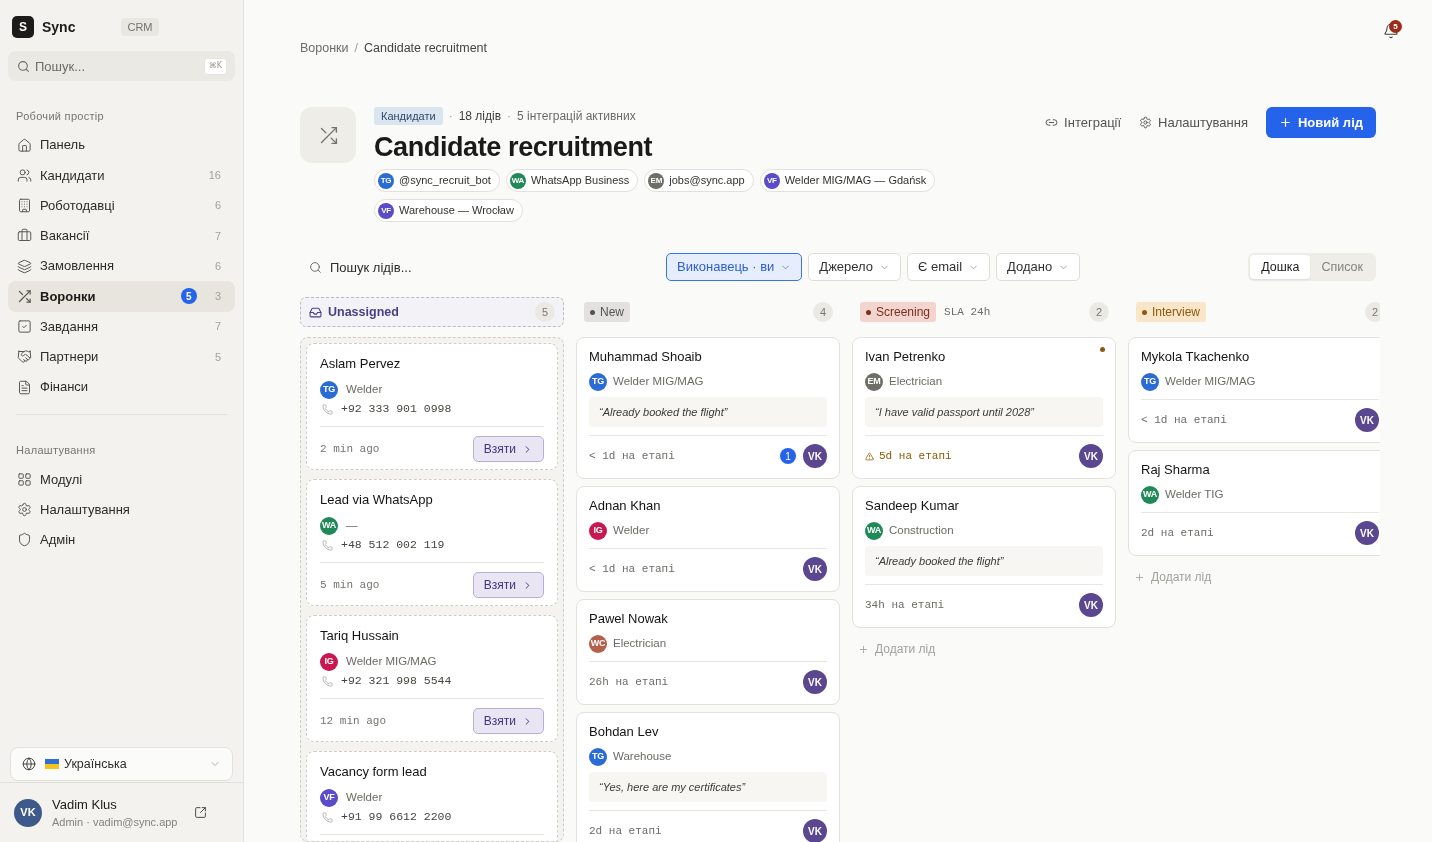  What do you see at coordinates (629, 682) in the screenshot?
I see `stage-duration: 26h на етапі` at bounding box center [629, 682].